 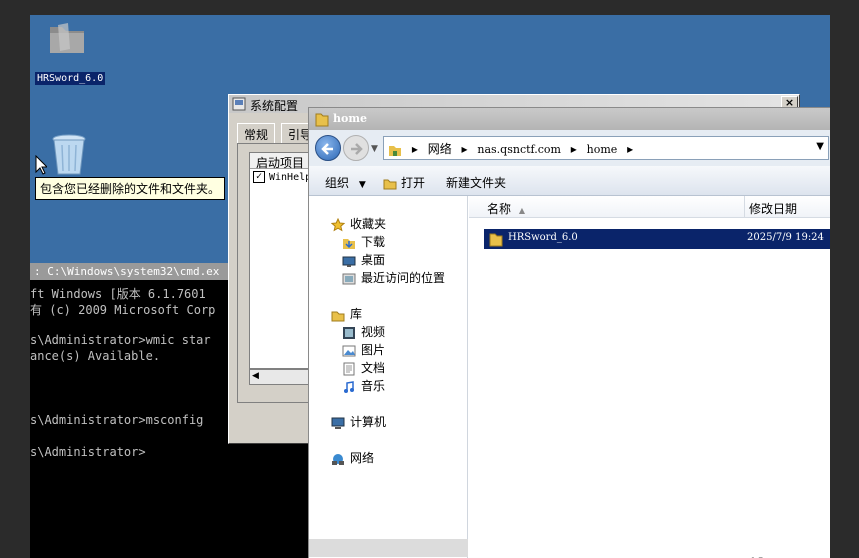 I want to click on startup-row: ✓ WinHelp, so click(x=282, y=179).